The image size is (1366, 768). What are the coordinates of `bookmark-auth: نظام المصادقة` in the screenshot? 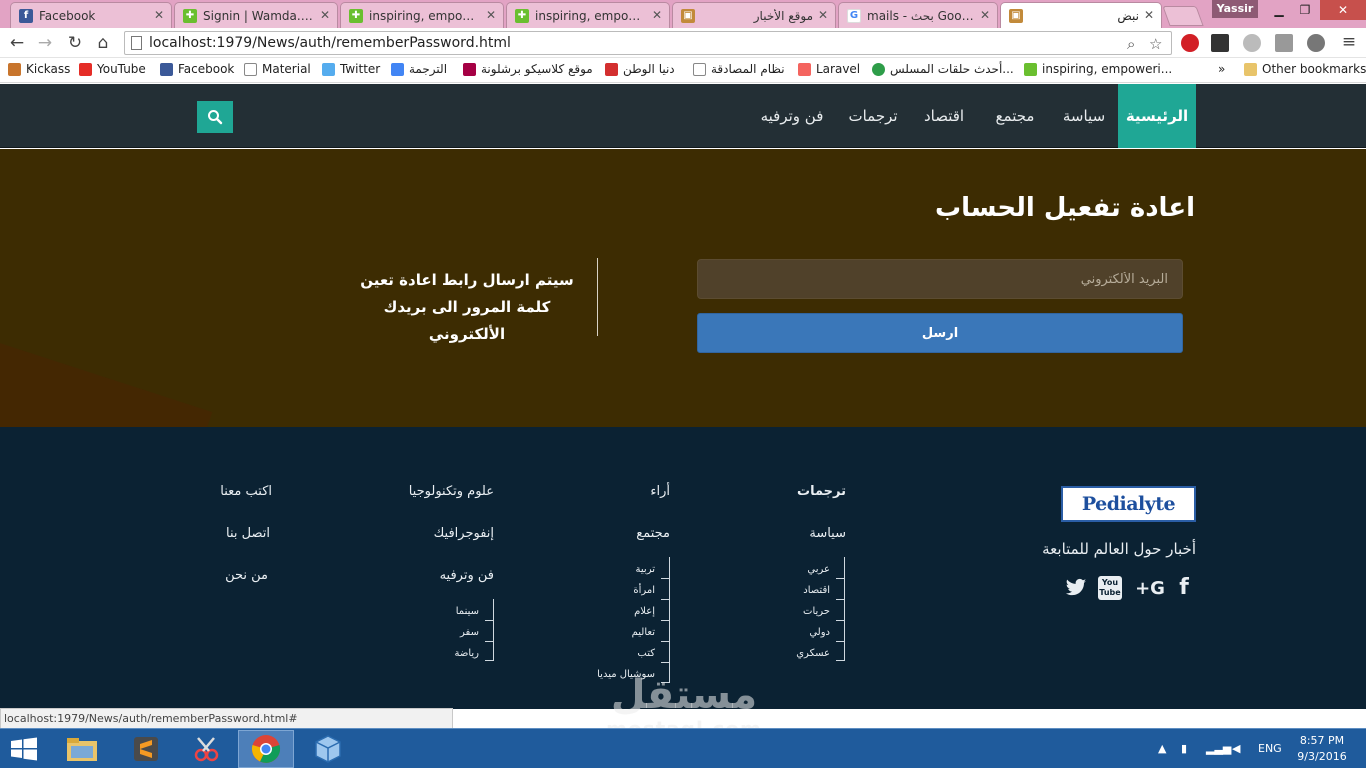 It's located at (739, 69).